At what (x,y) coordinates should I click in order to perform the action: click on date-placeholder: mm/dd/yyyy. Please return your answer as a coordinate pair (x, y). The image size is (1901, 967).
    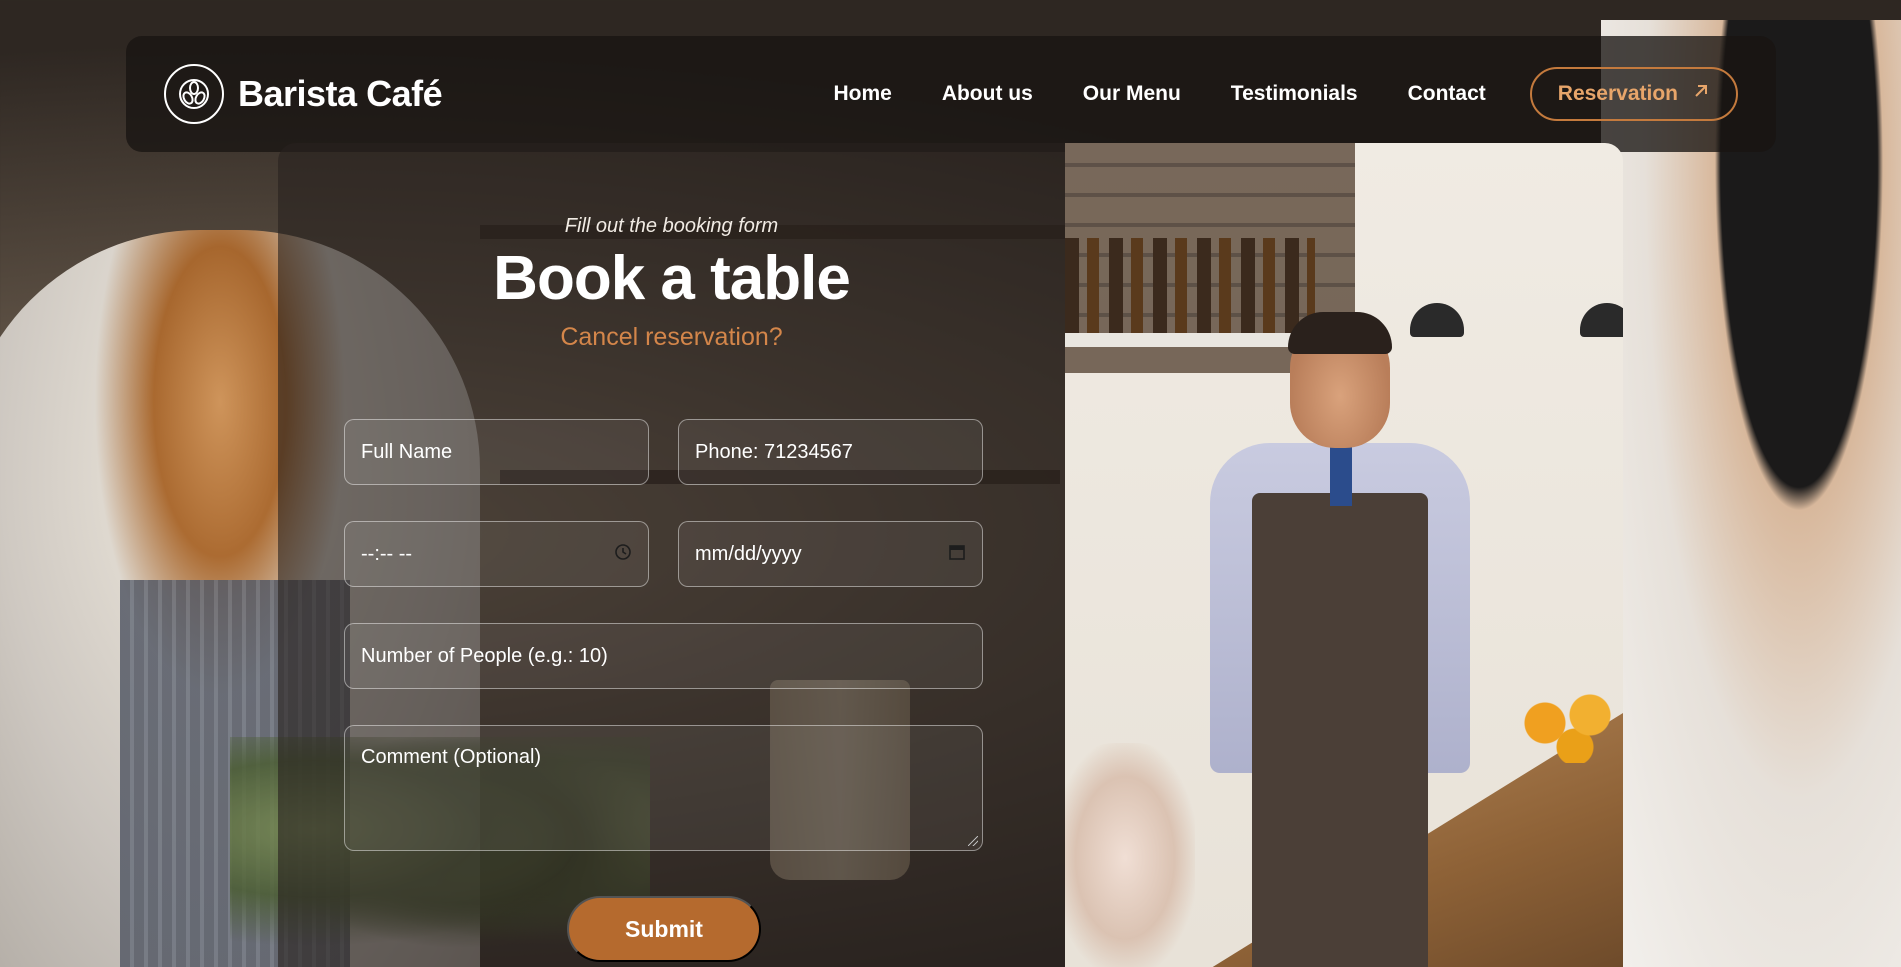
    Looking at the image, I should click on (748, 553).